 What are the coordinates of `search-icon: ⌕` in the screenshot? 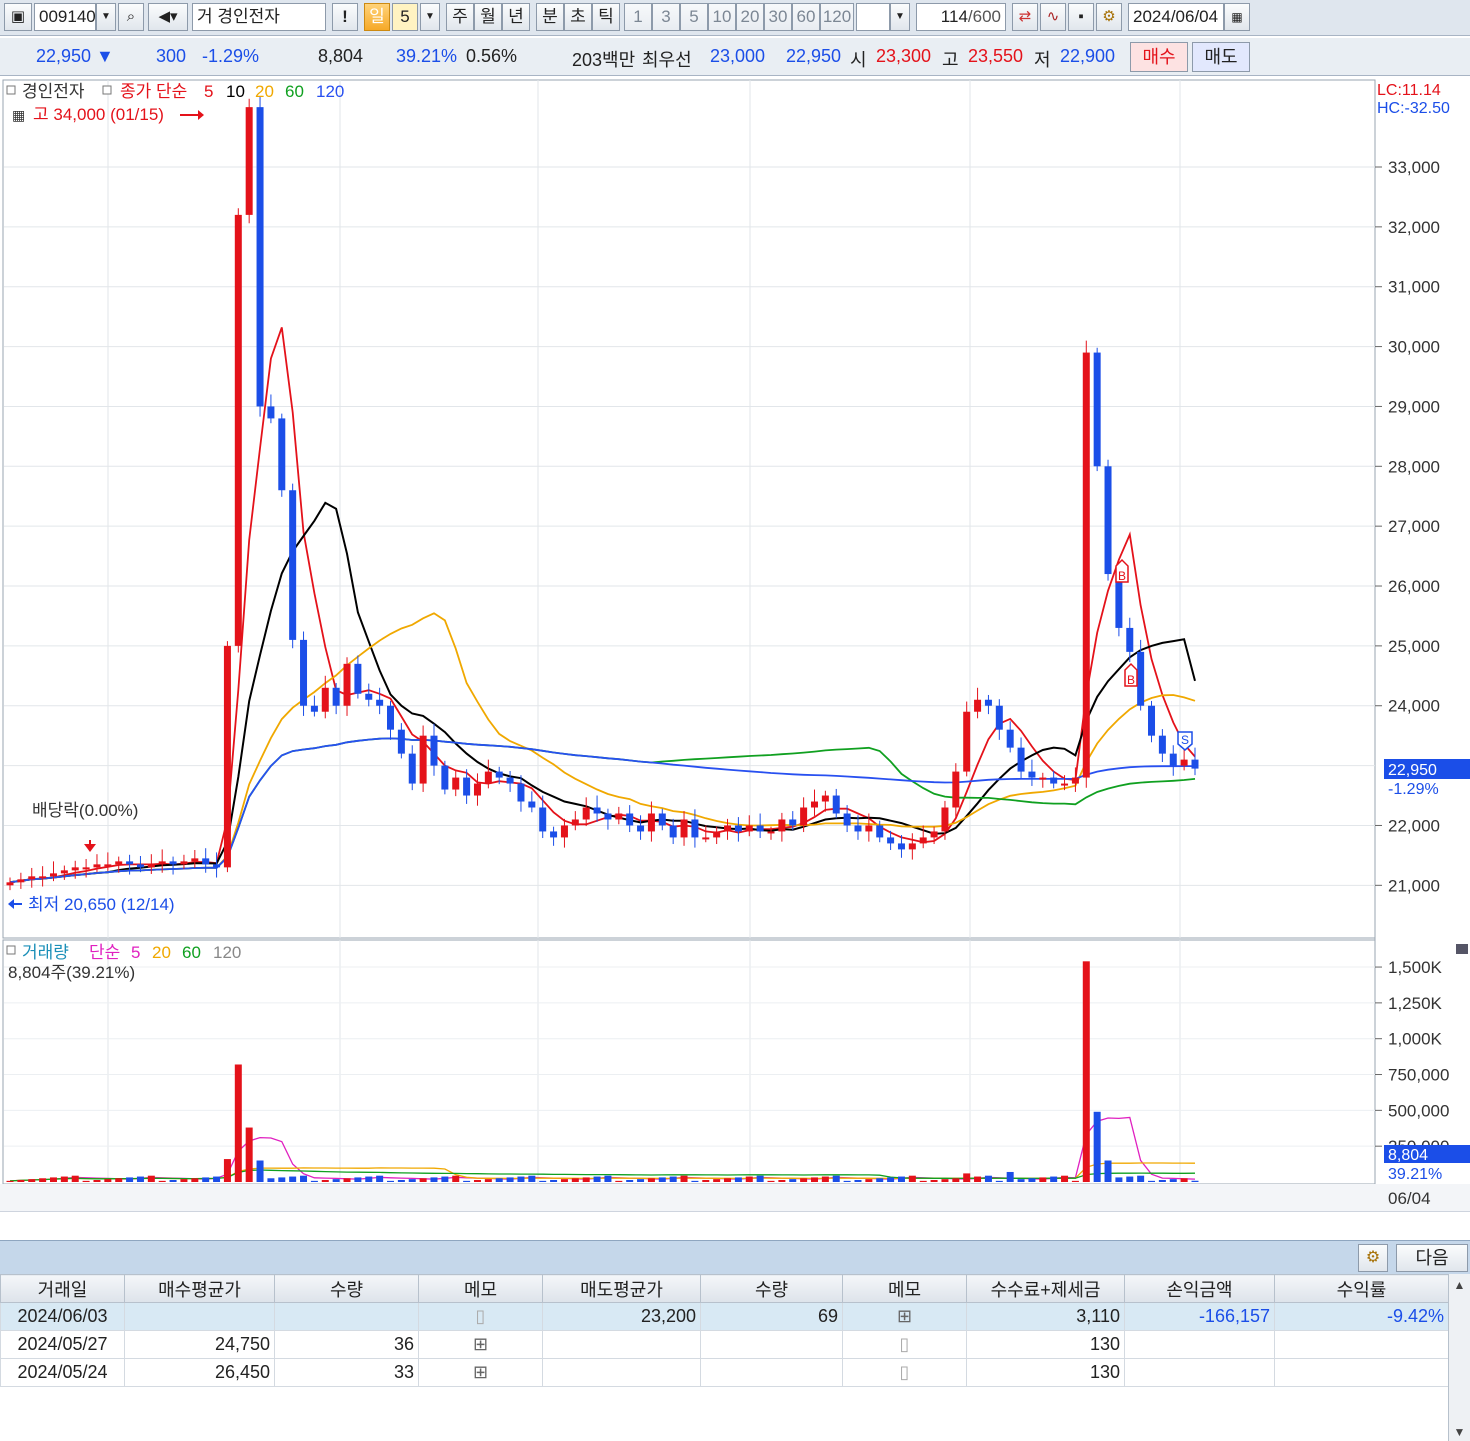 It's located at (131, 17).